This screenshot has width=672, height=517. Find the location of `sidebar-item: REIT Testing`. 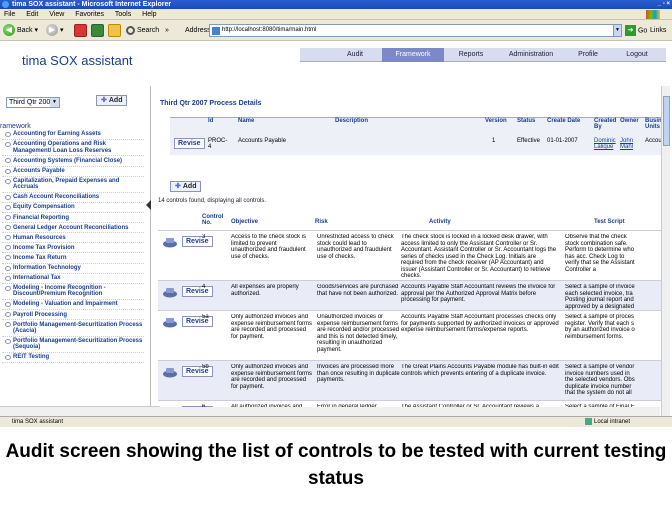

sidebar-item: REIT Testing is located at coordinates (73, 358).